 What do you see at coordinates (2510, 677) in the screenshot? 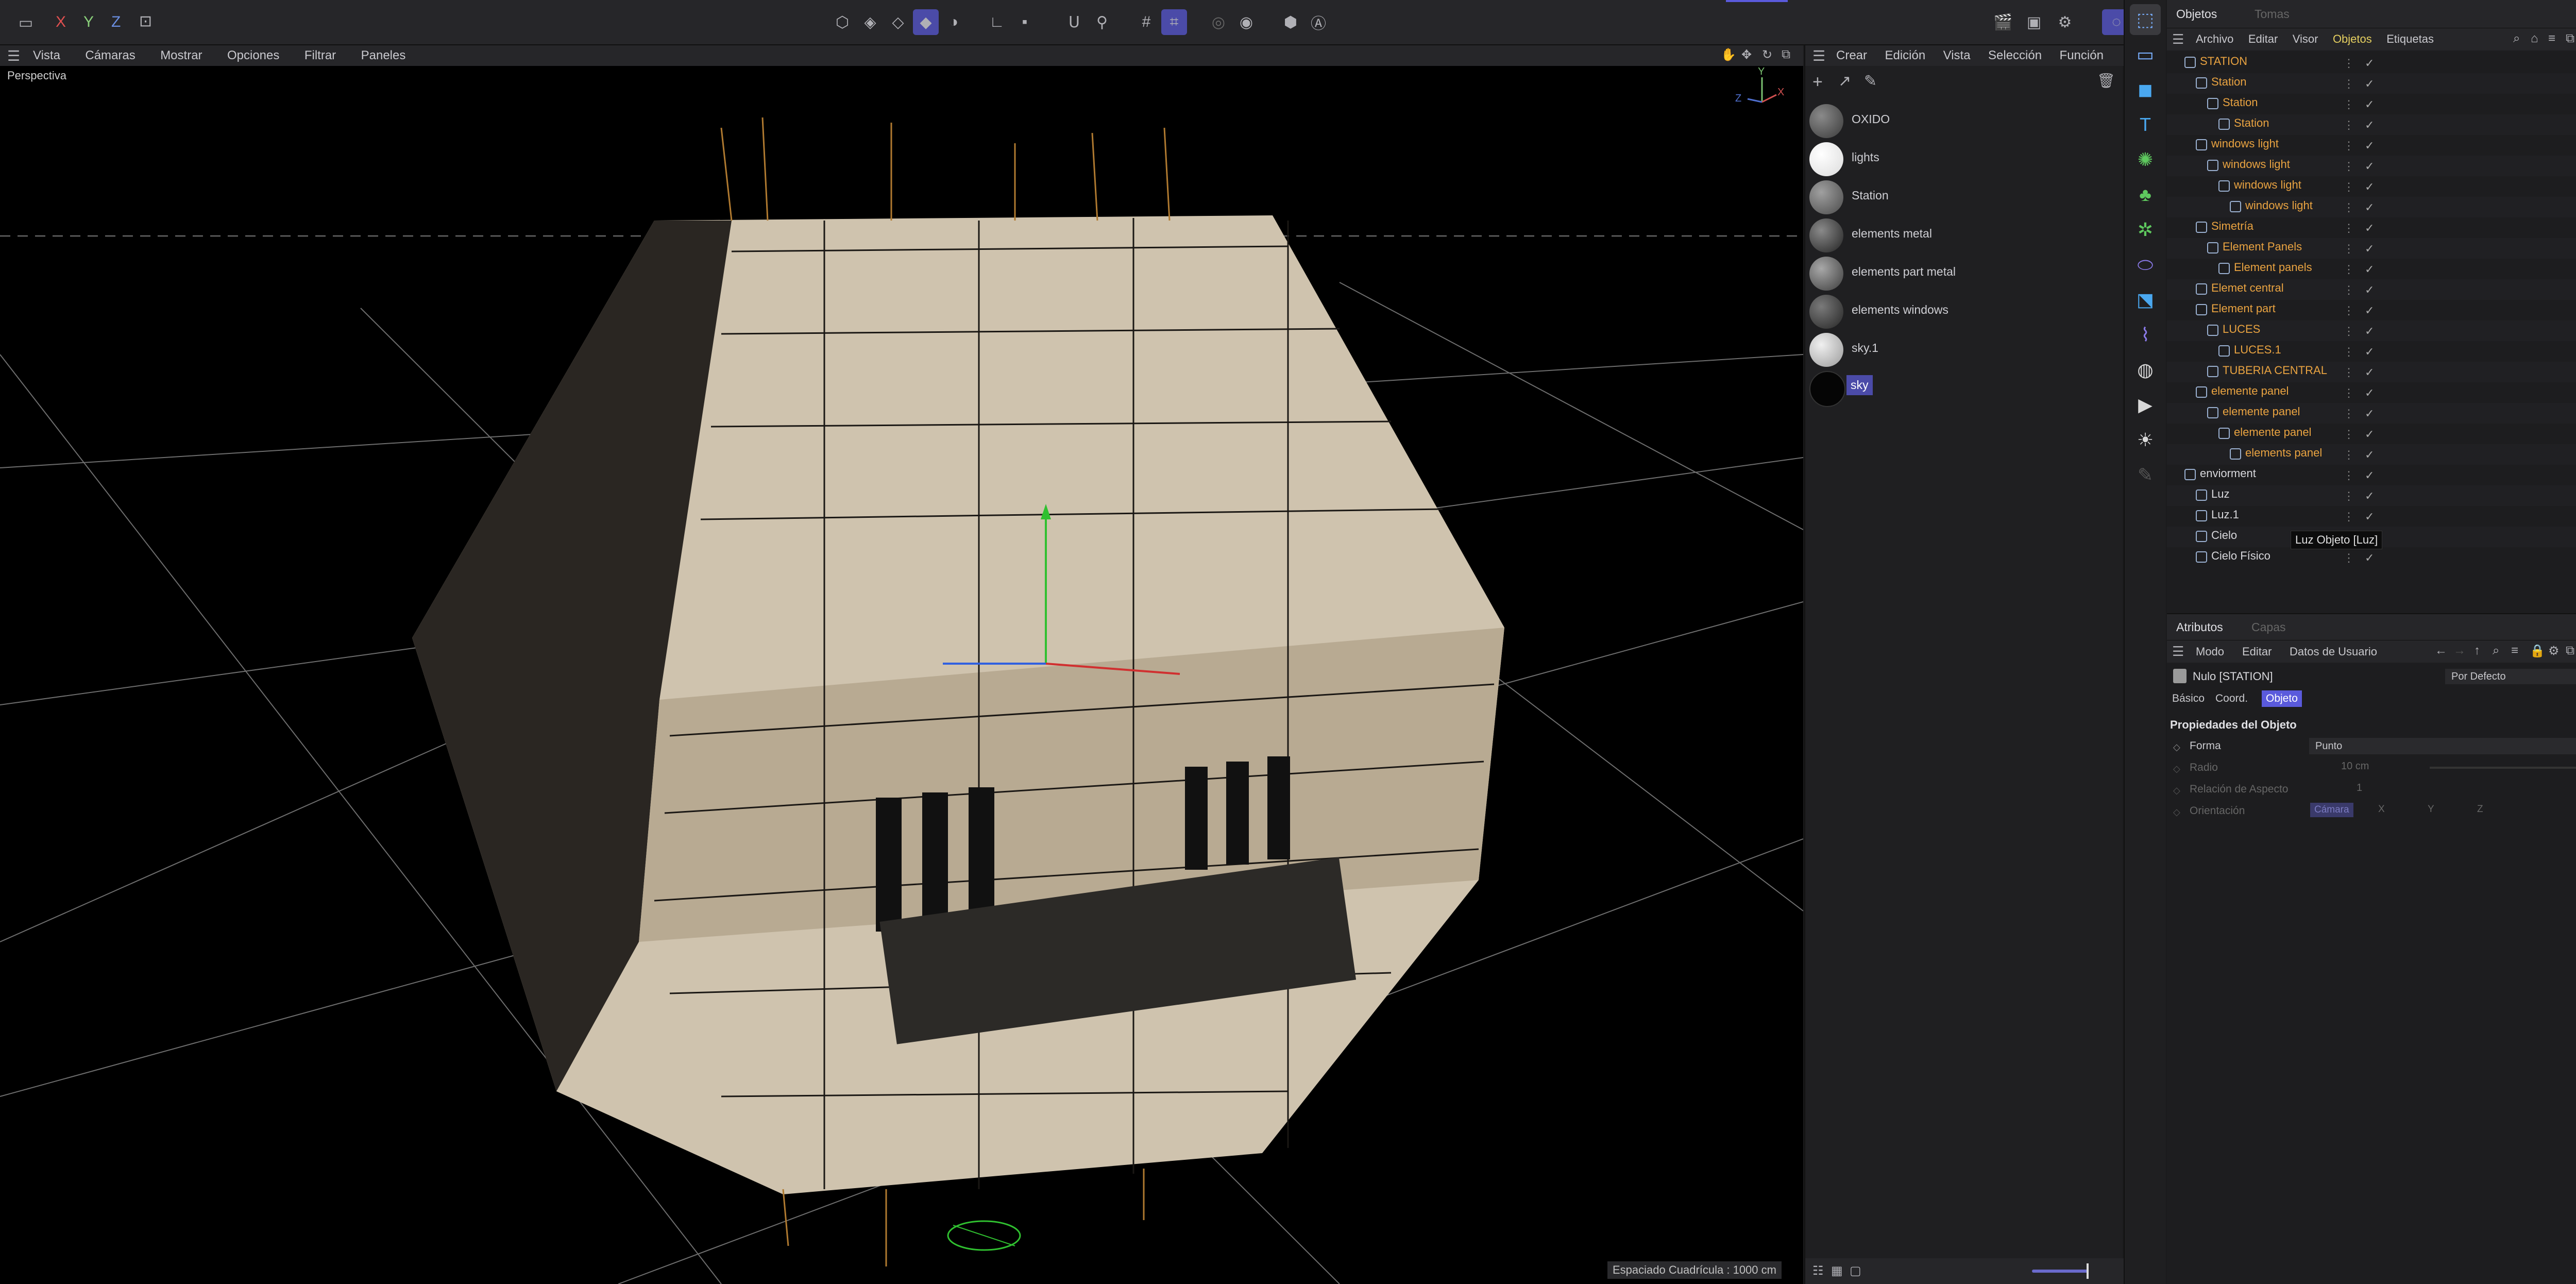
I see `preset-dropdown: Por Defecto` at bounding box center [2510, 677].